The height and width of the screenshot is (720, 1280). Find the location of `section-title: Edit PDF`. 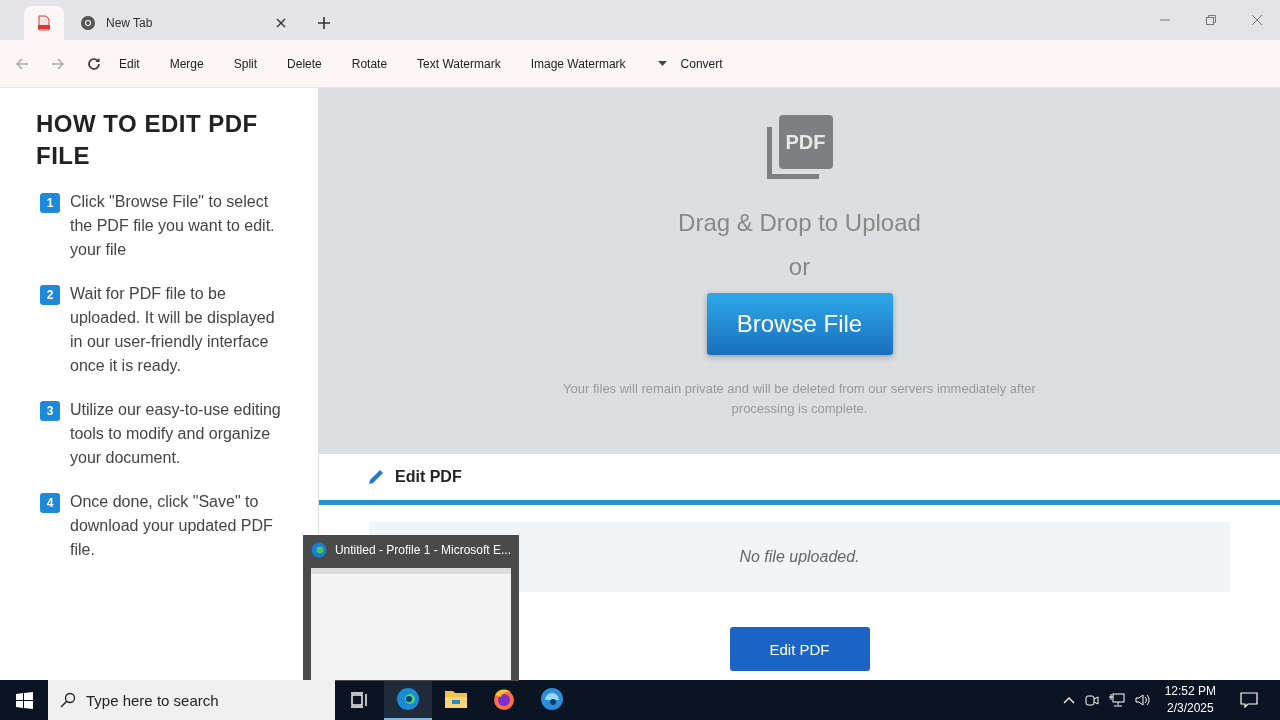

section-title: Edit PDF is located at coordinates (428, 477).